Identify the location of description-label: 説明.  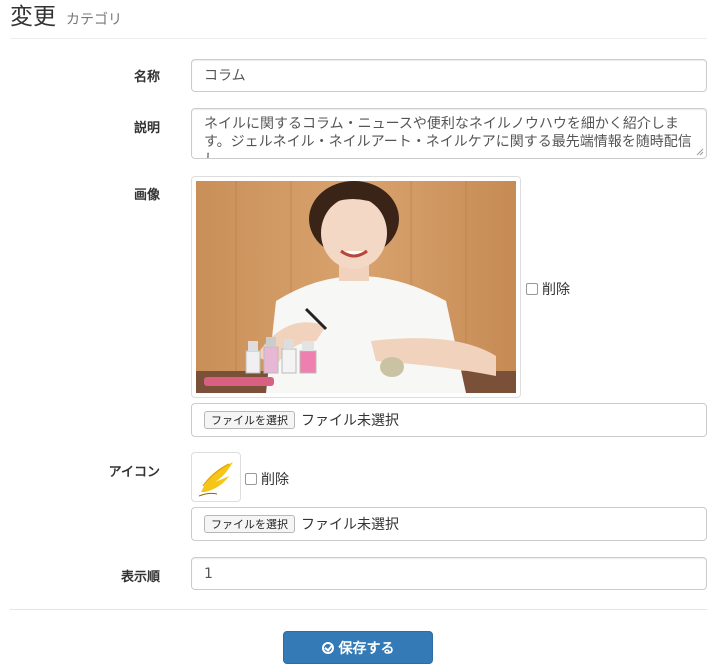
(146, 128).